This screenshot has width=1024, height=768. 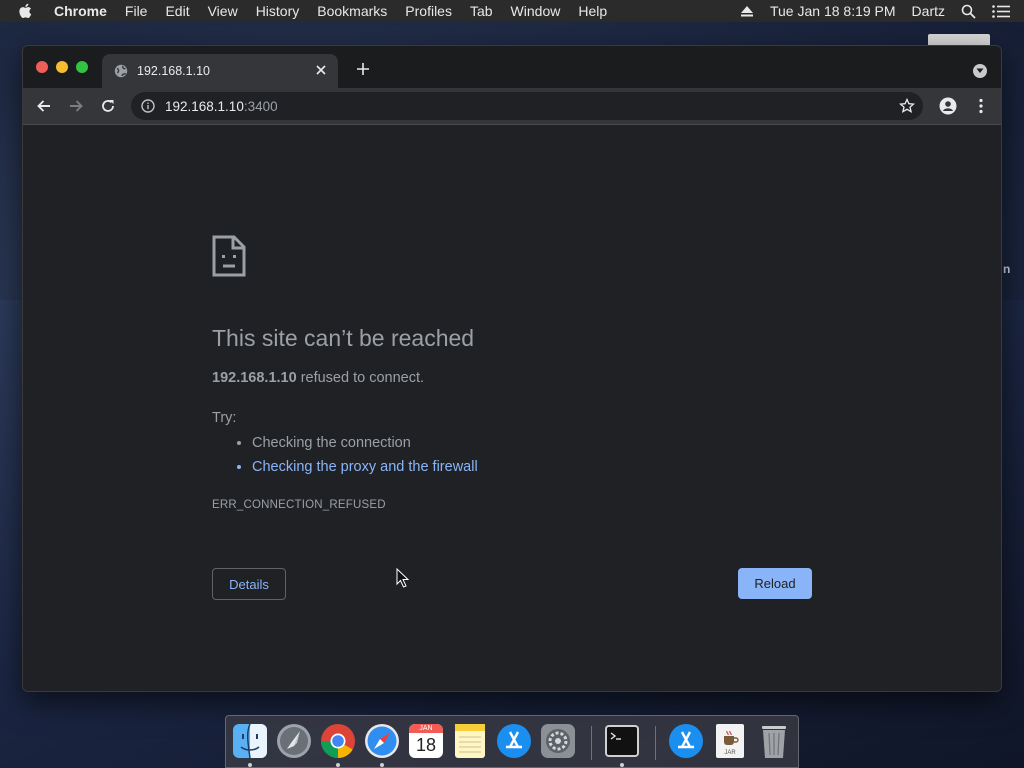 What do you see at coordinates (470, 741) in the screenshot?
I see `notes-icon` at bounding box center [470, 741].